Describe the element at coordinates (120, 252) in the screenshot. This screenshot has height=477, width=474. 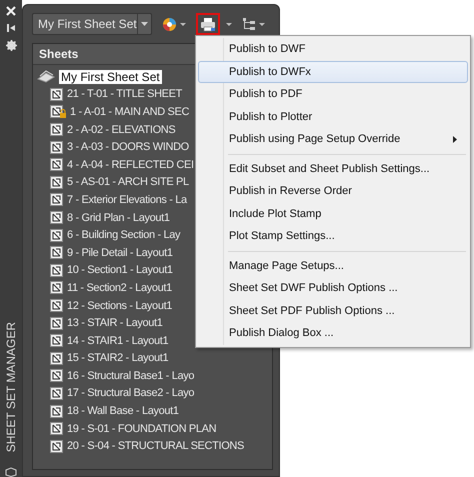
I see `tree-item: 9 - Pile Detail - Layout1` at that location.